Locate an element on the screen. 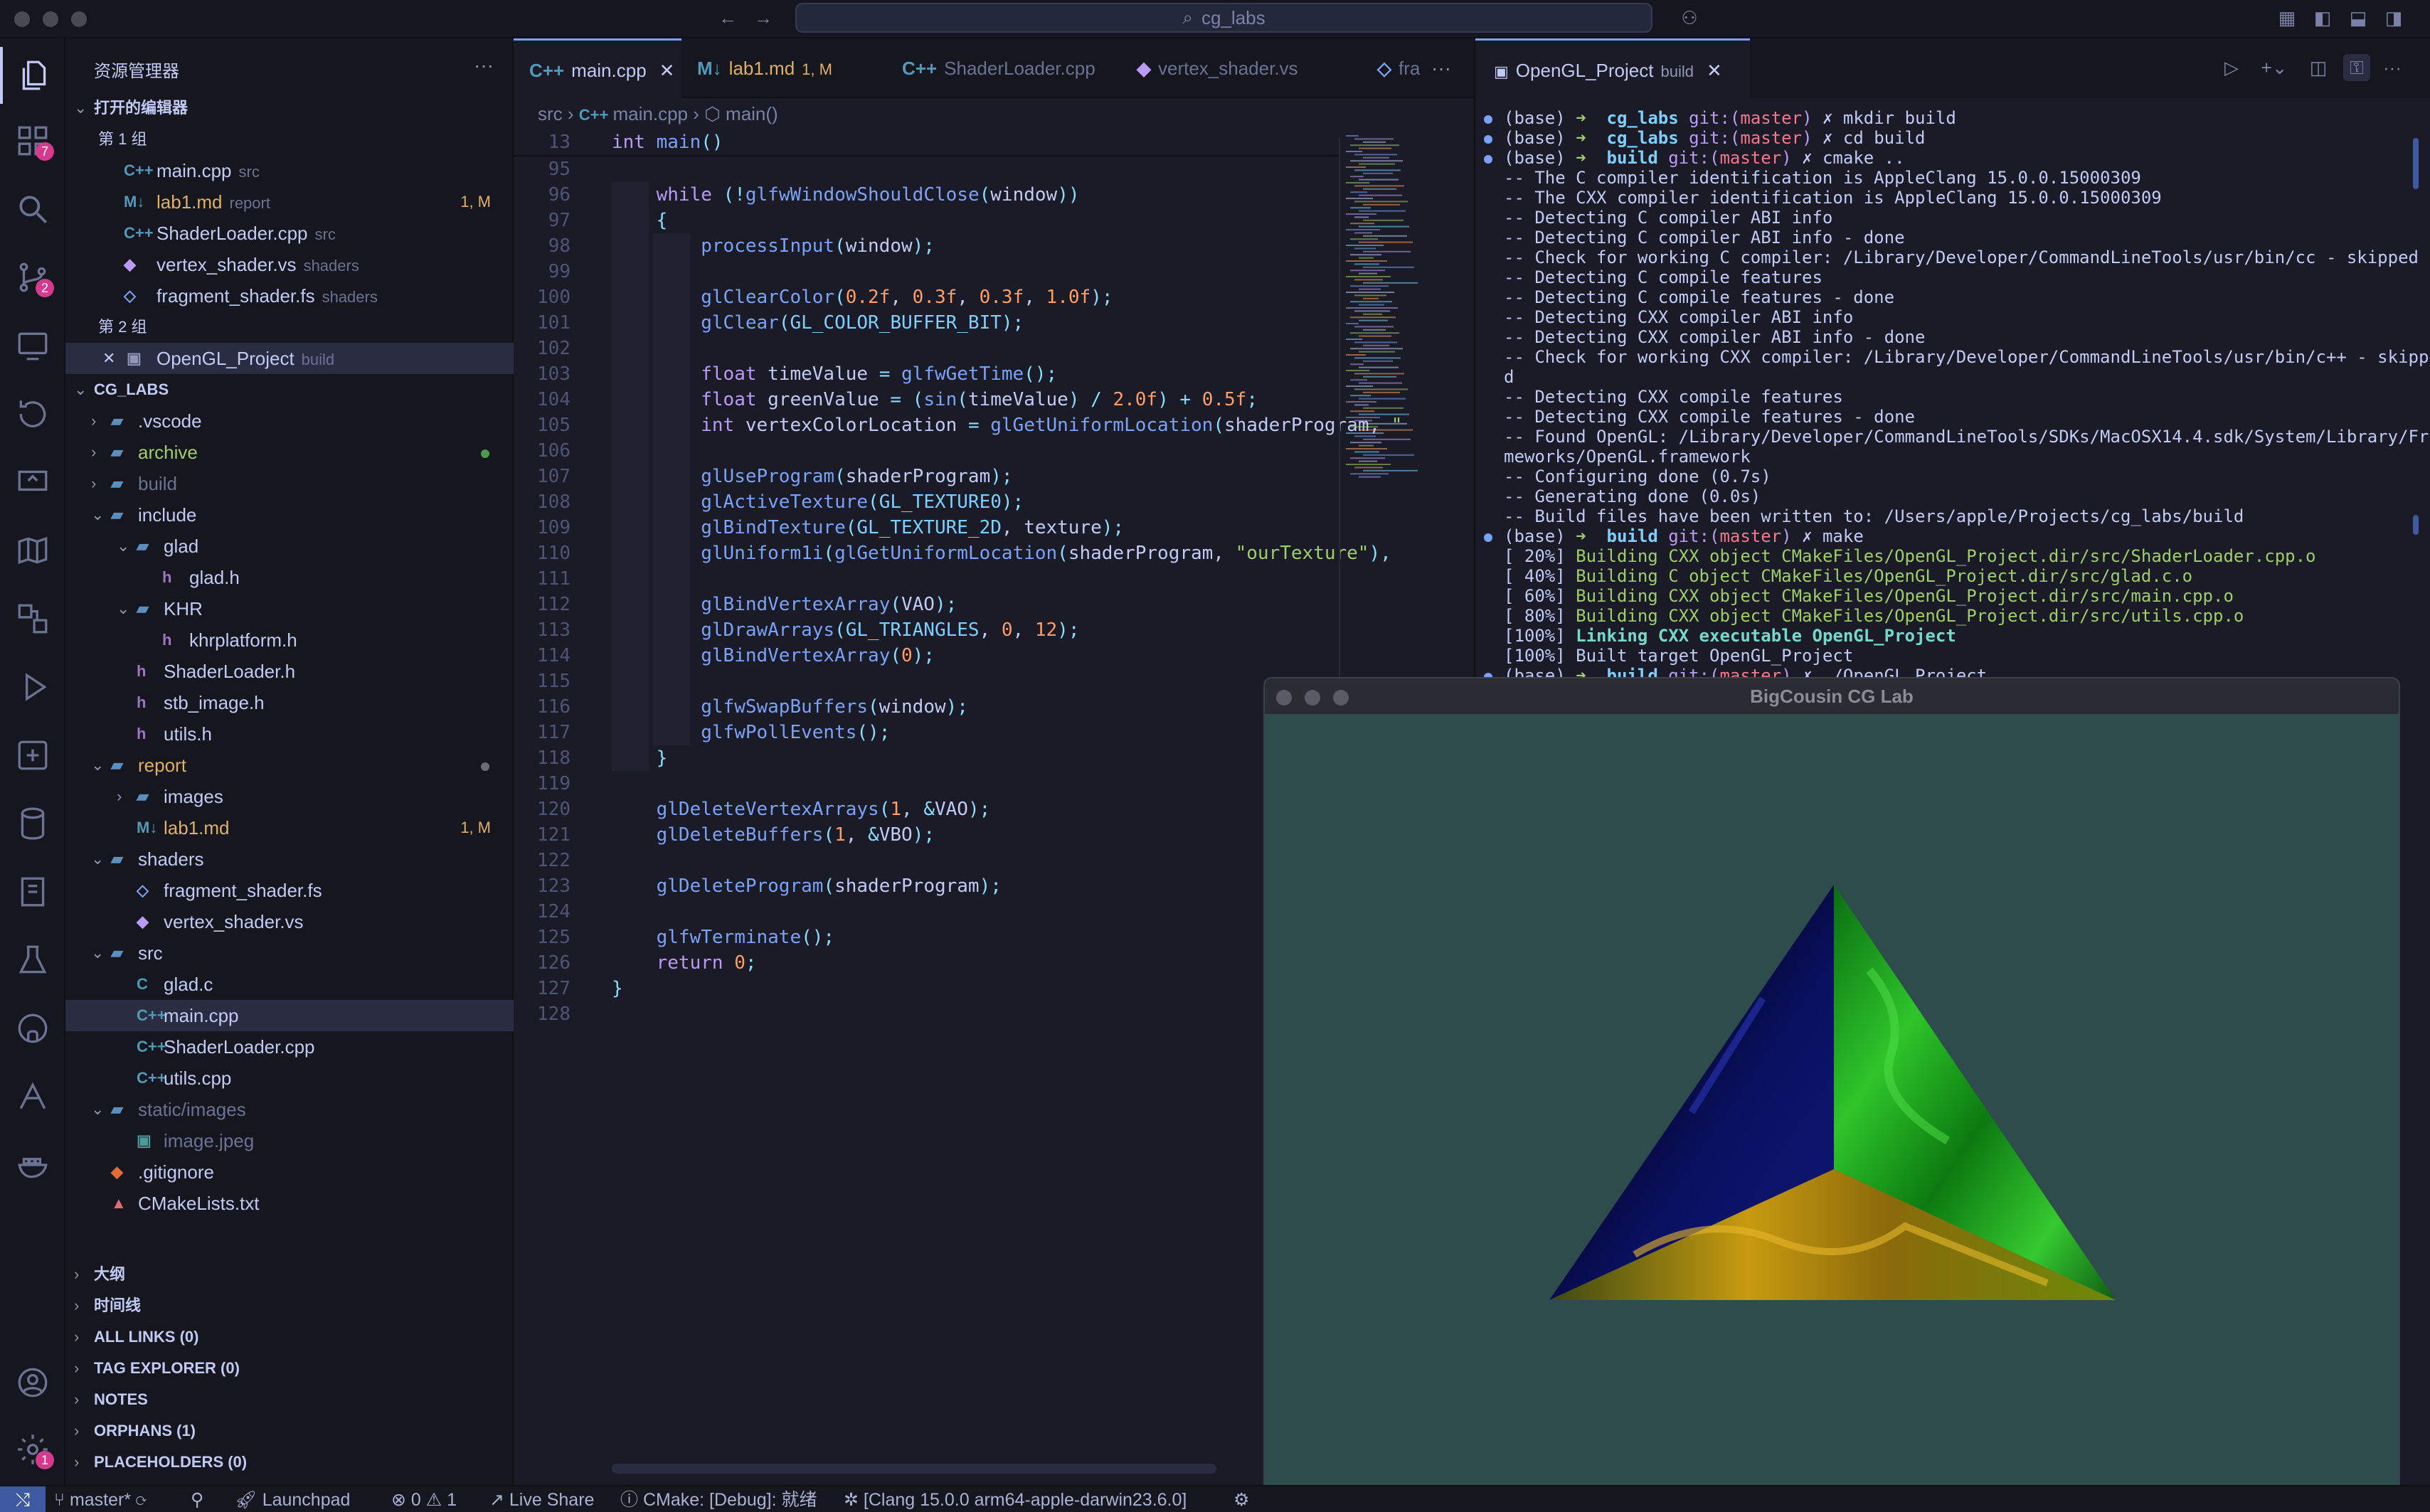  open-editor-item: ◇ fragment_shader.fs shaders is located at coordinates (289, 296).